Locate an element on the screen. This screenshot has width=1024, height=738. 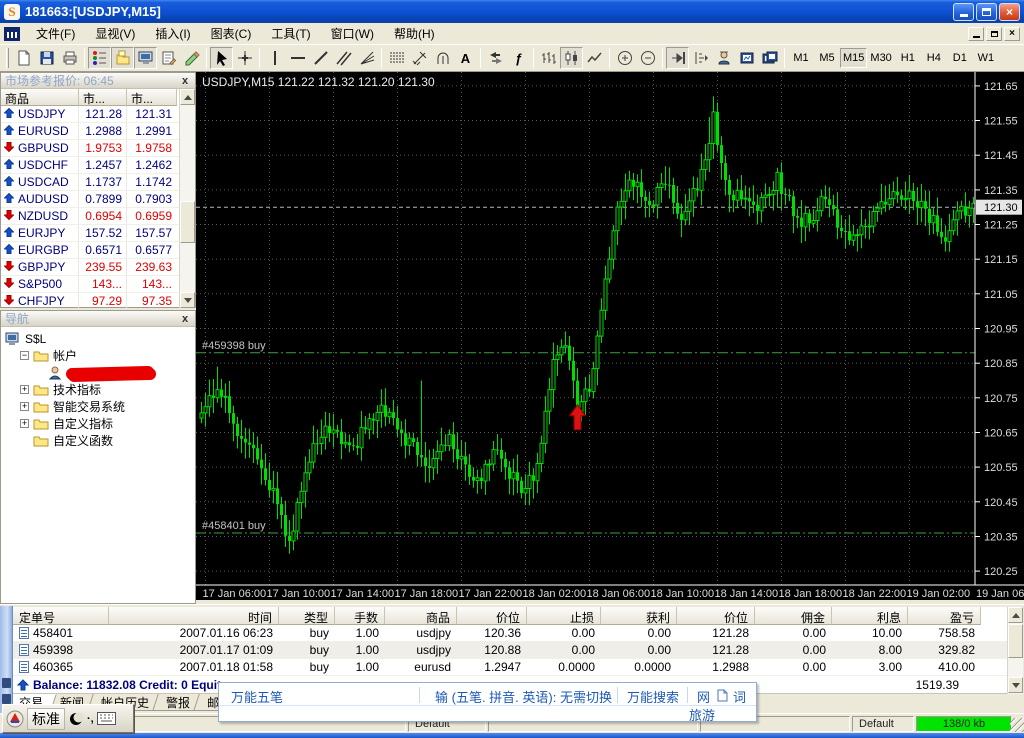
navigator-close-icon: x is located at coordinates (185, 319).